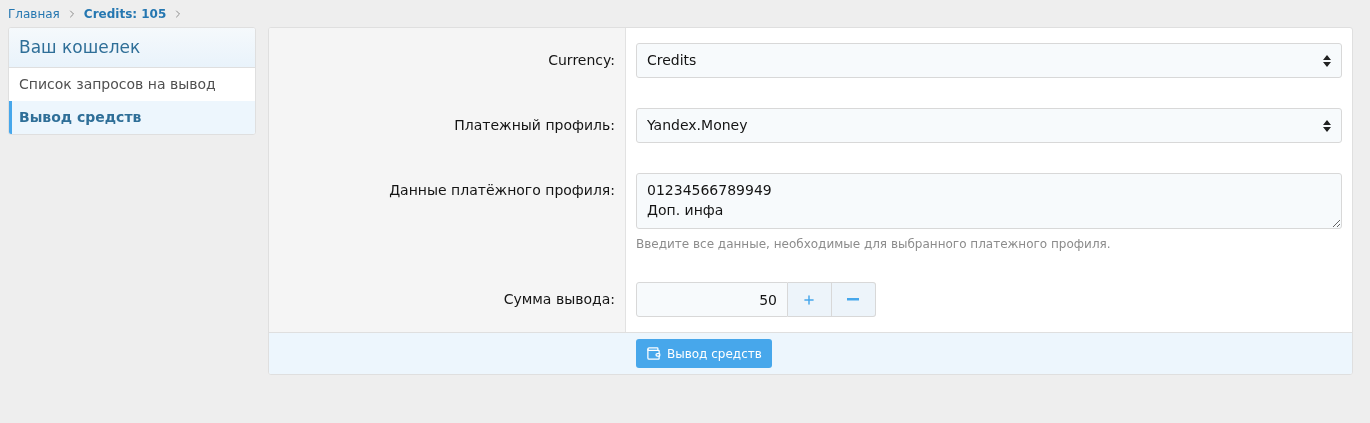 The height and width of the screenshot is (423, 1370). Describe the element at coordinates (132, 84) in the screenshot. I see `sidebar-item: Список запросов на вывод` at that location.